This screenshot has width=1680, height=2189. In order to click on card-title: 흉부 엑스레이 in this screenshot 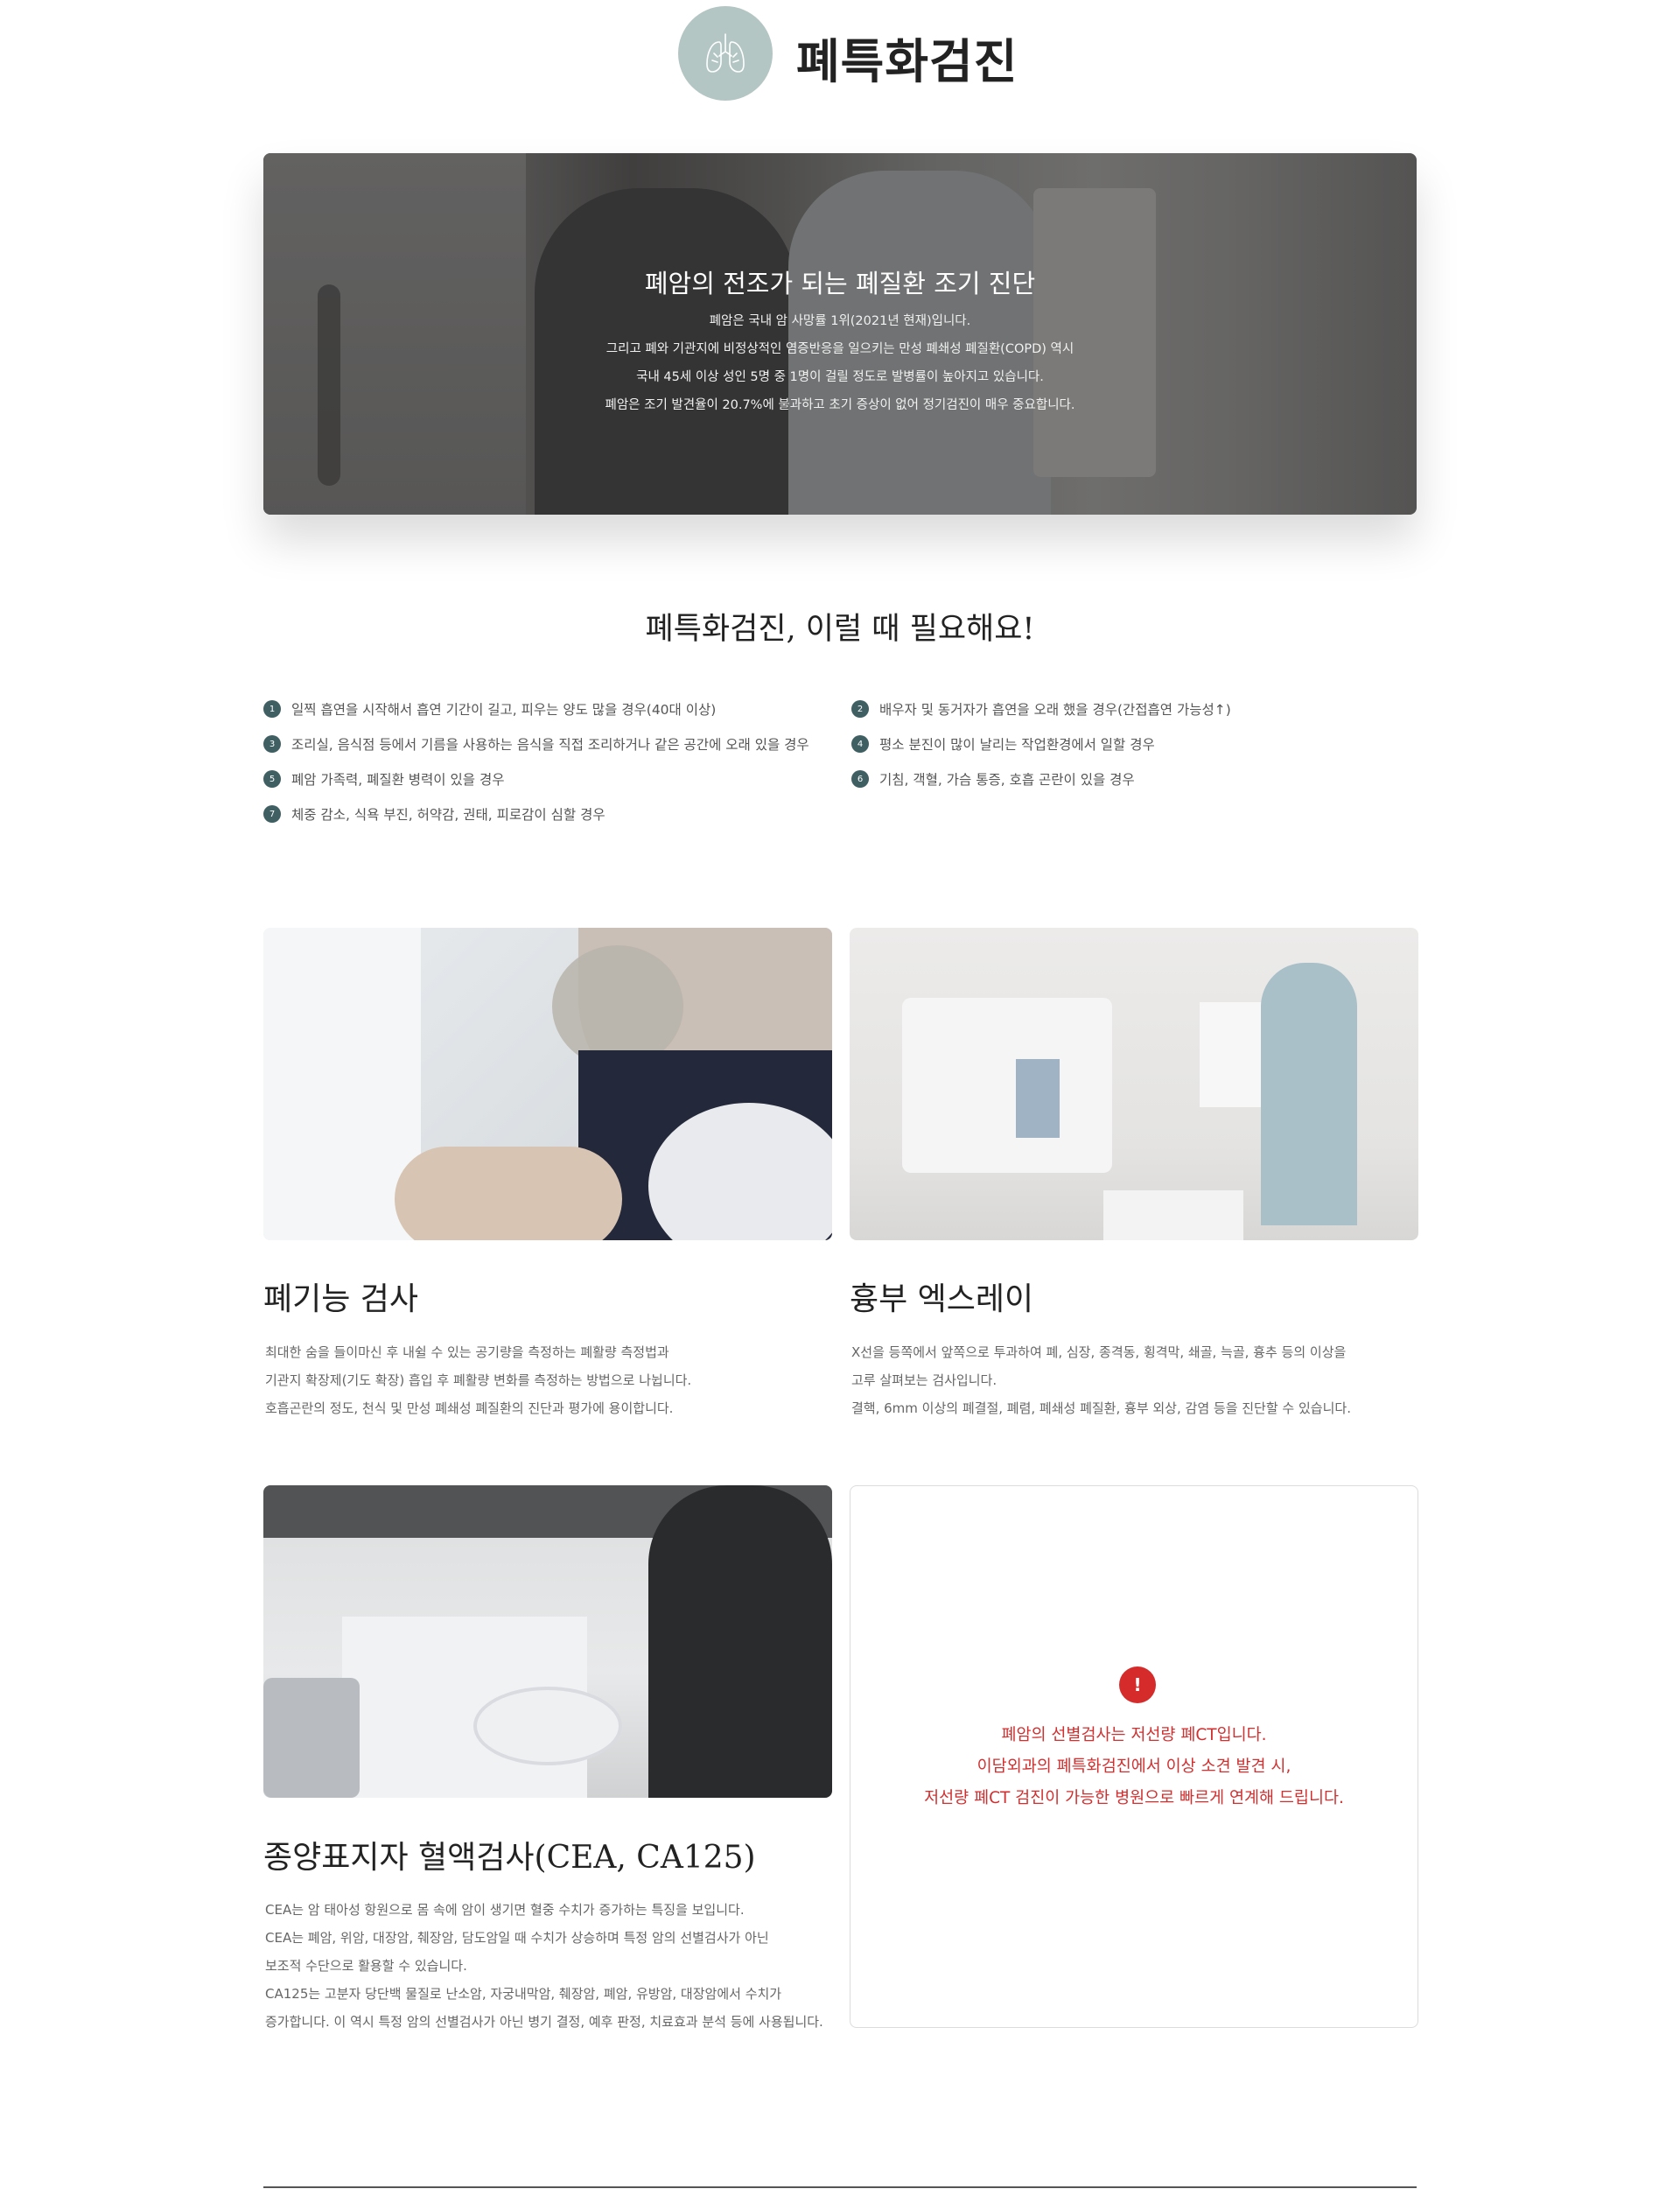, I will do `click(942, 1299)`.